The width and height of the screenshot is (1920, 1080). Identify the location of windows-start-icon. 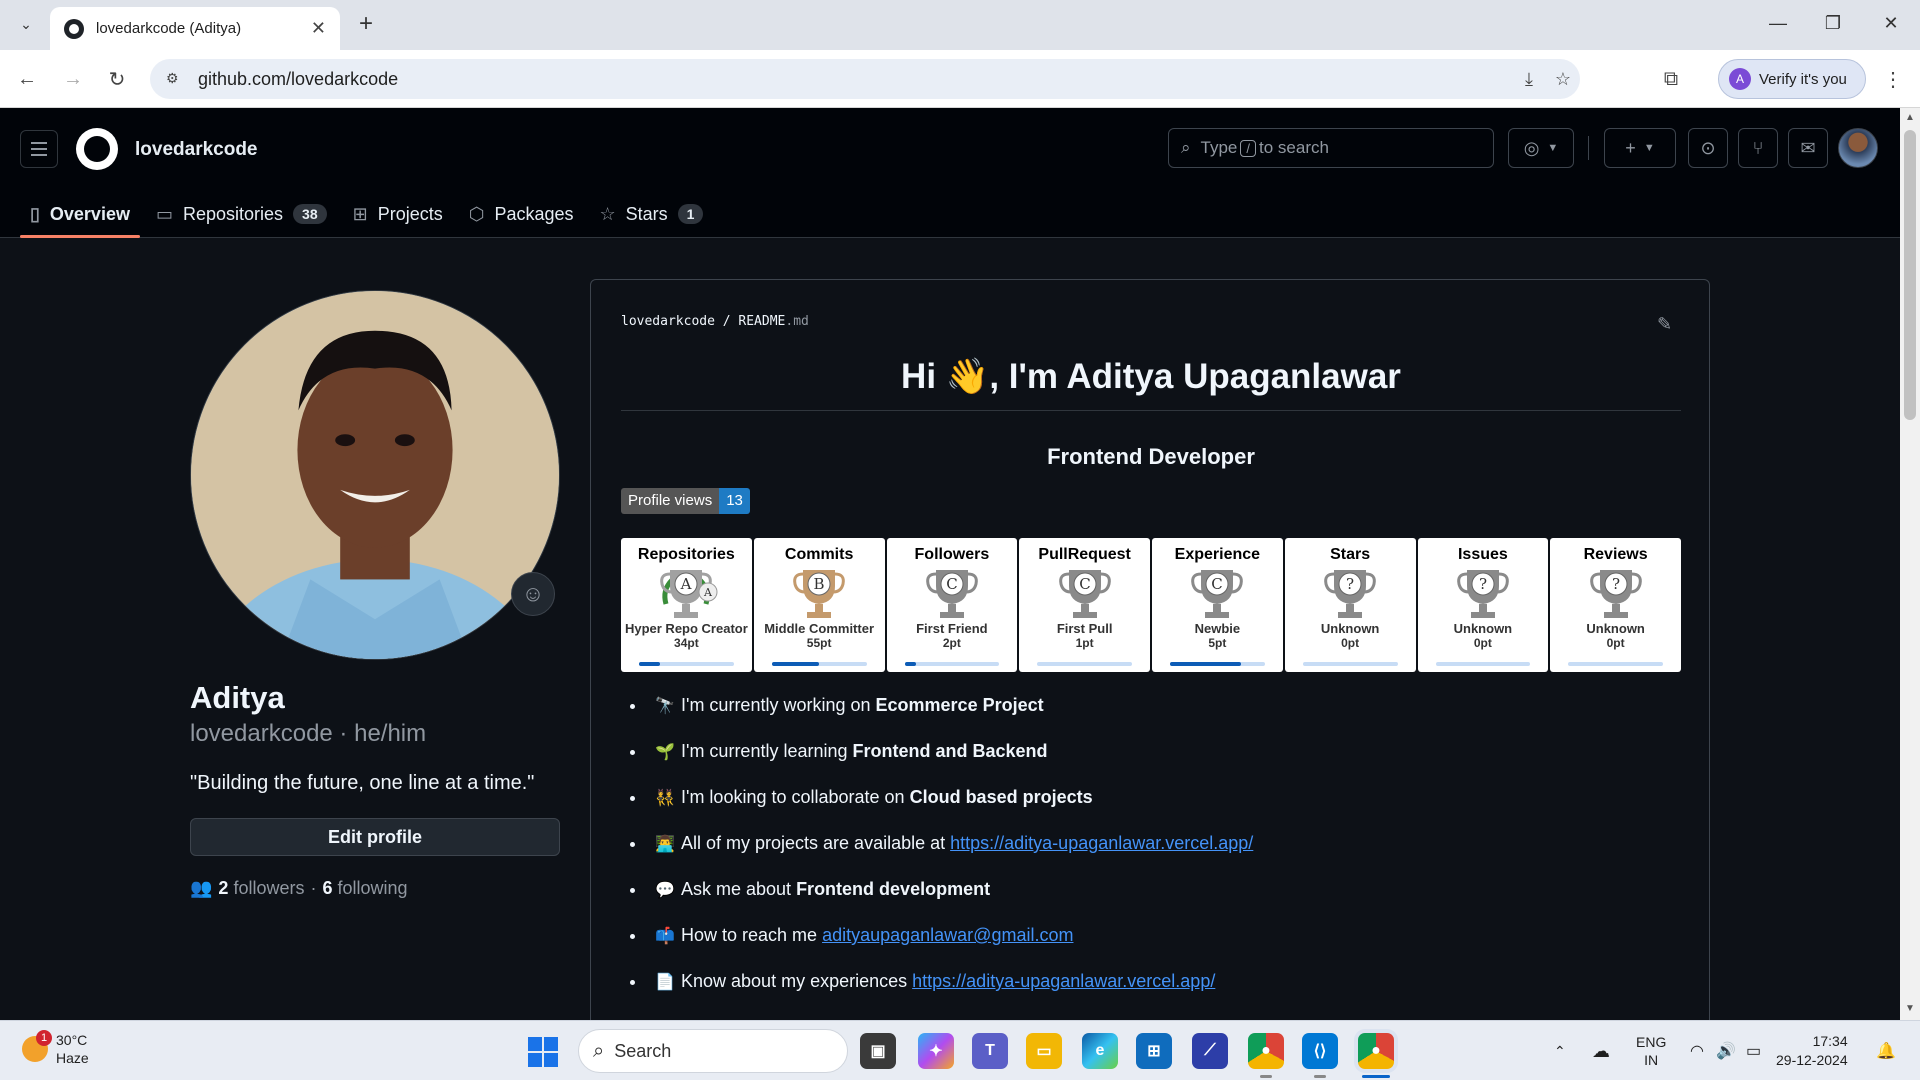
(543, 1052).